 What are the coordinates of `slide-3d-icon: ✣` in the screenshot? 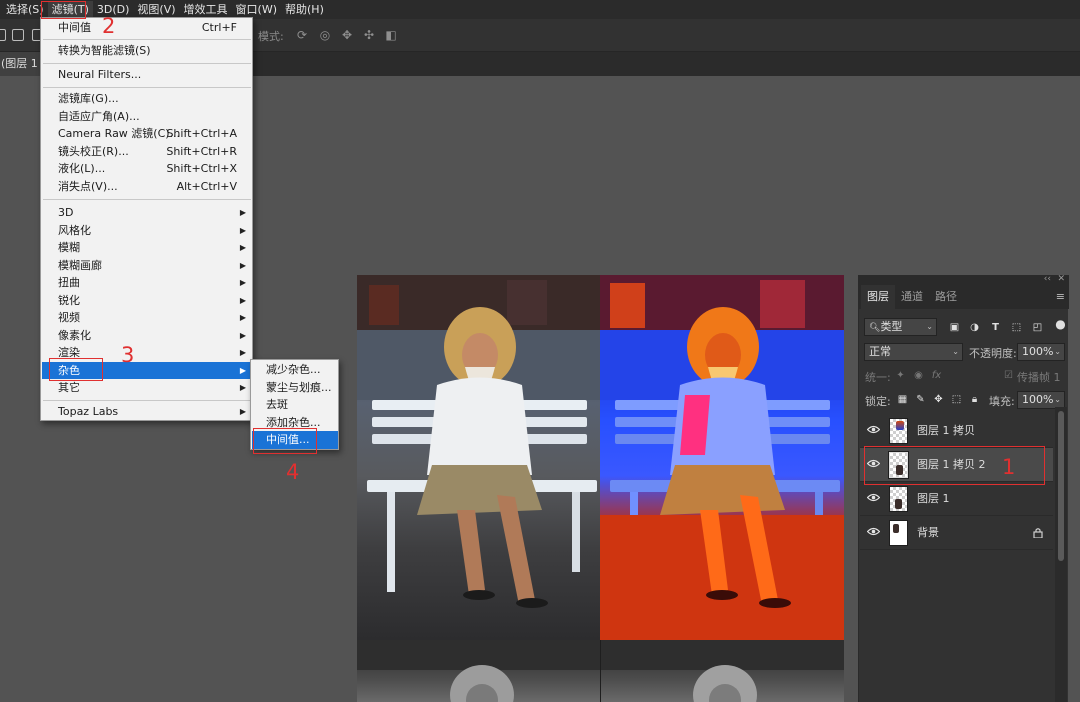 It's located at (369, 35).